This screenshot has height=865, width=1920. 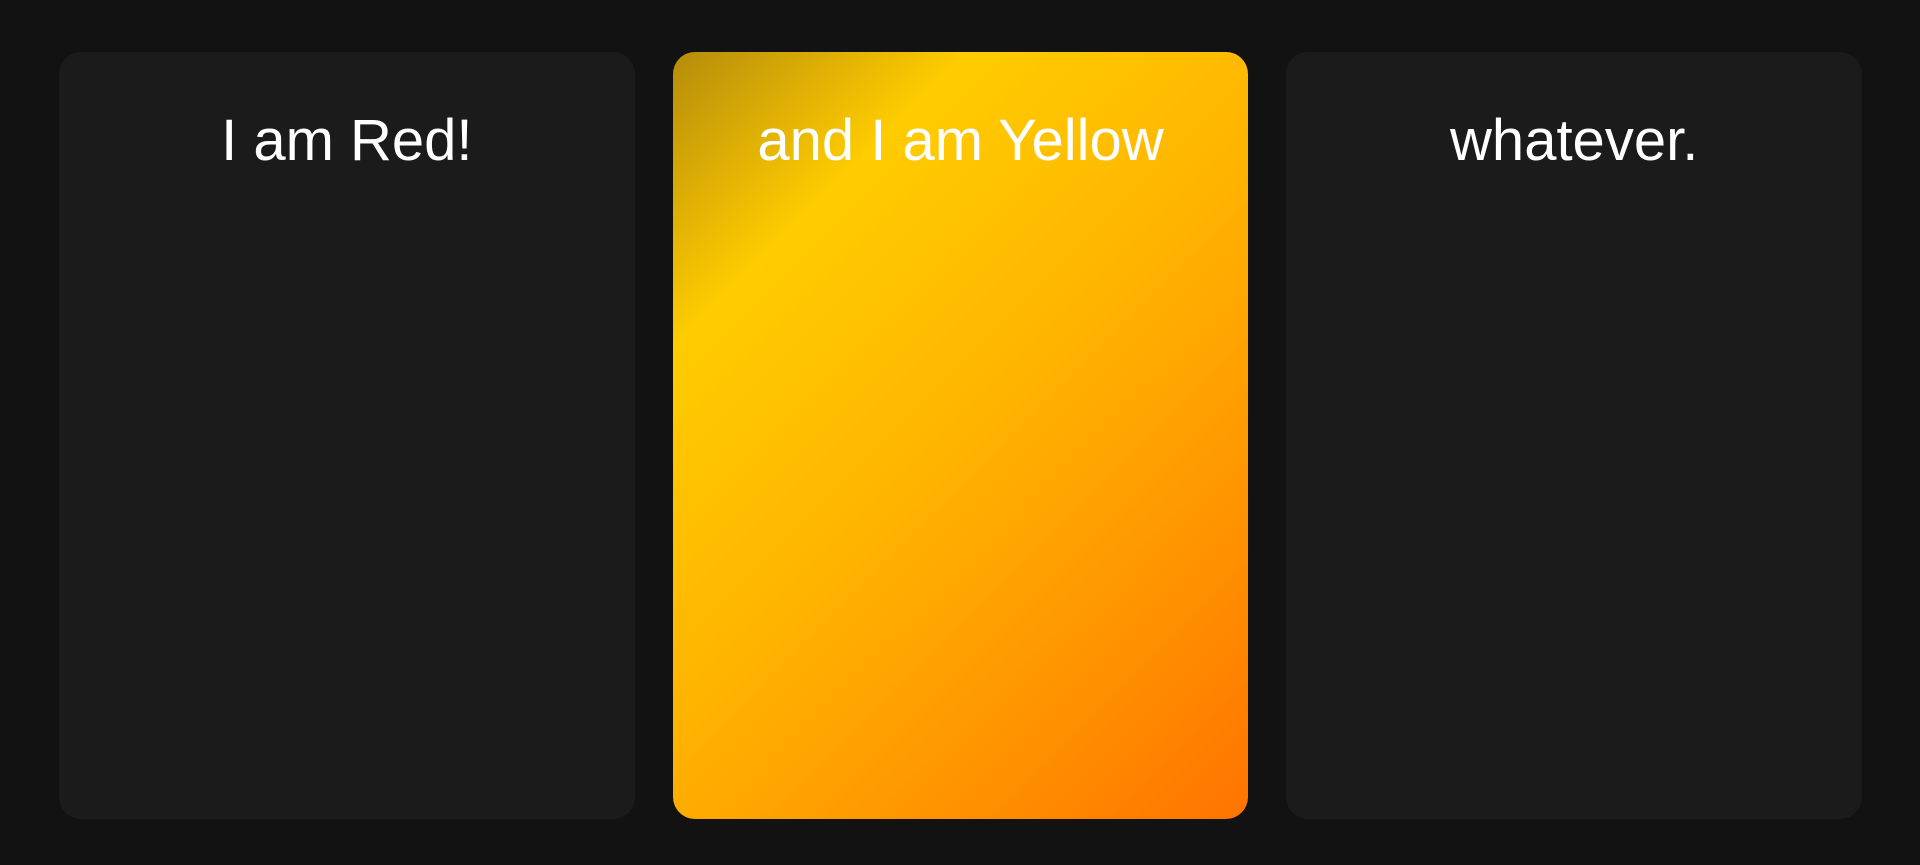 What do you see at coordinates (960, 140) in the screenshot?
I see `card-yellow-title: and I am Yellow` at bounding box center [960, 140].